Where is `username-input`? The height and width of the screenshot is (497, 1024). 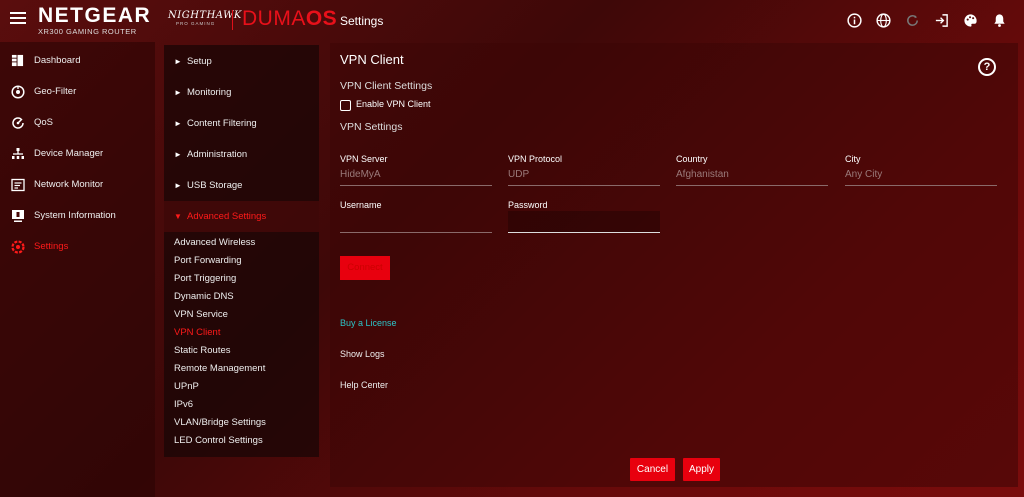 username-input is located at coordinates (416, 222).